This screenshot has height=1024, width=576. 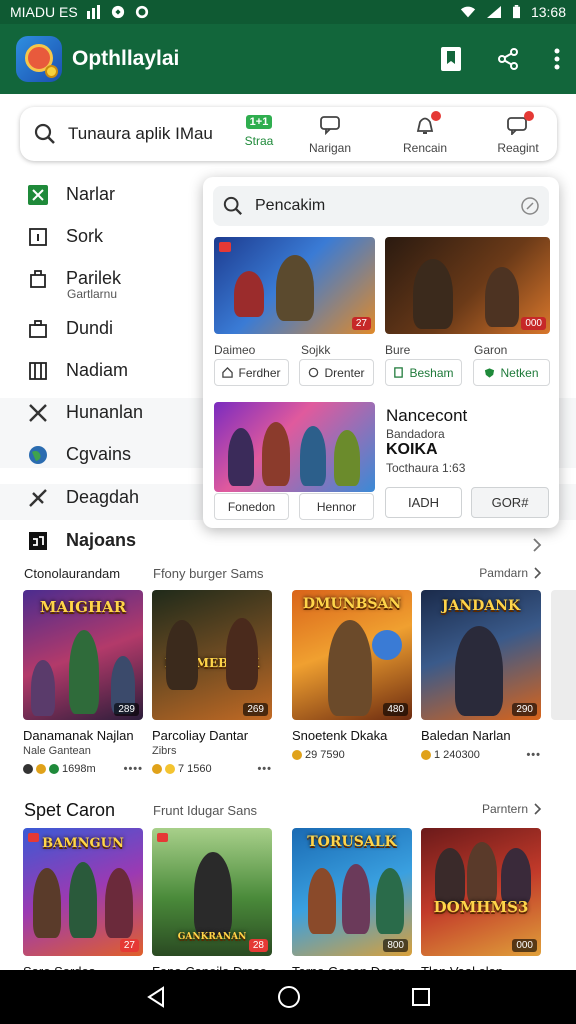 I want to click on card-tag: 800, so click(x=395, y=945).